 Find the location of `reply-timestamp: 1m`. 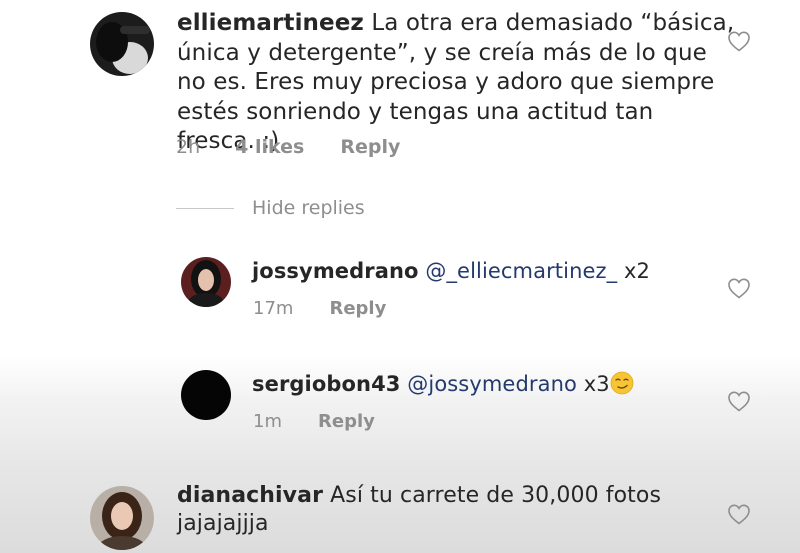

reply-timestamp: 1m is located at coordinates (267, 421).